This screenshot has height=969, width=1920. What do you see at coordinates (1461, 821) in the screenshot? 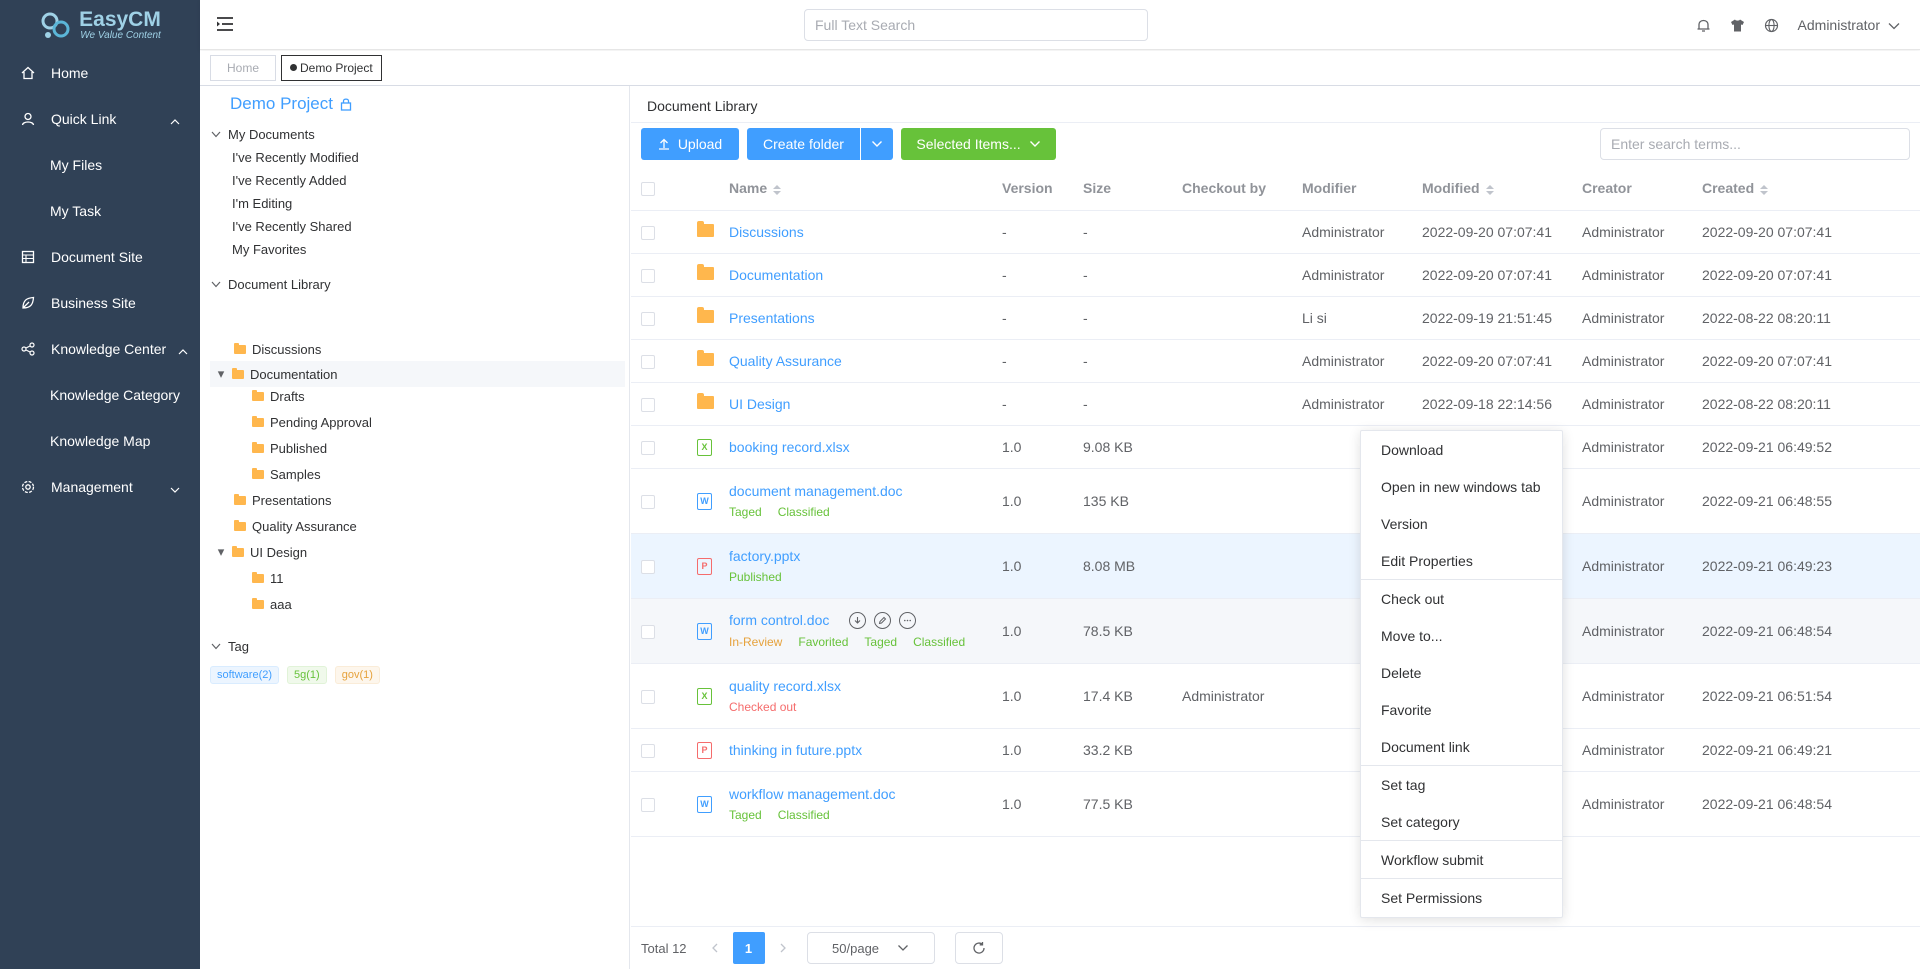
I see `context-menu-item-set-category: Set category` at bounding box center [1461, 821].